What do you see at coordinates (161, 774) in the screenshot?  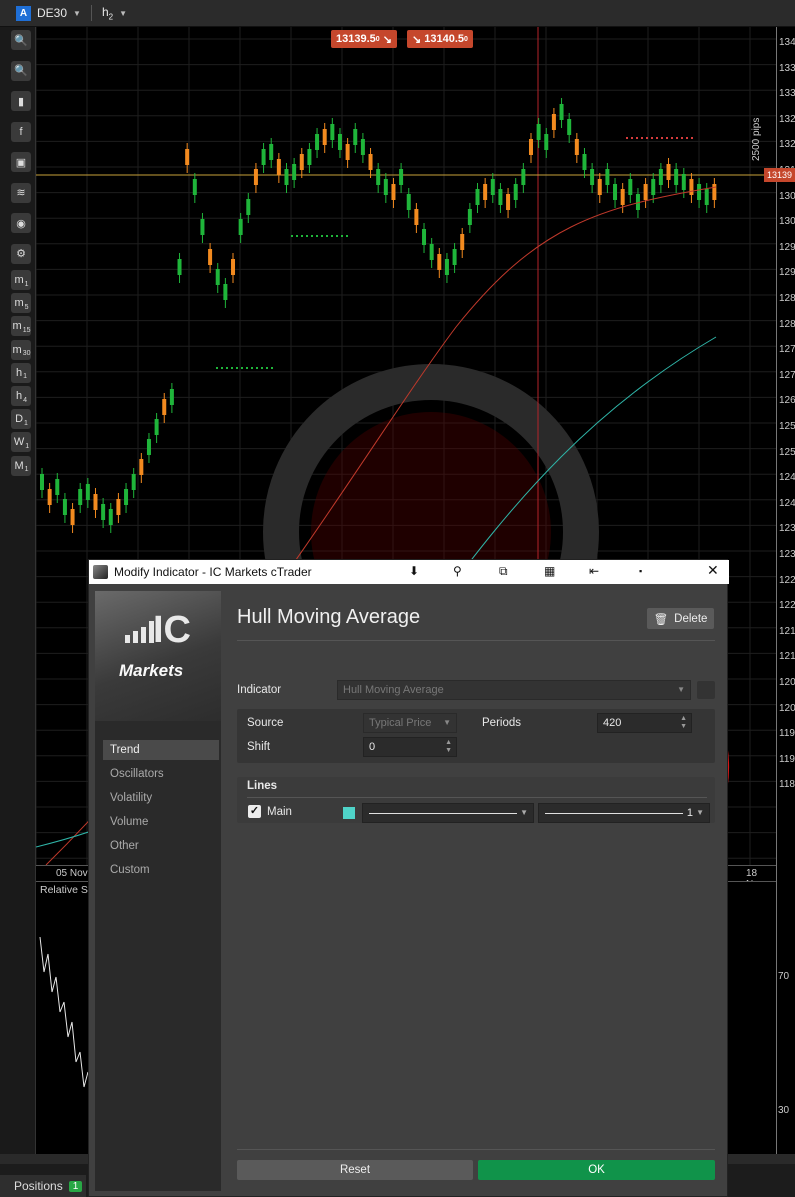 I see `category-item-oscillators: Oscillators` at bounding box center [161, 774].